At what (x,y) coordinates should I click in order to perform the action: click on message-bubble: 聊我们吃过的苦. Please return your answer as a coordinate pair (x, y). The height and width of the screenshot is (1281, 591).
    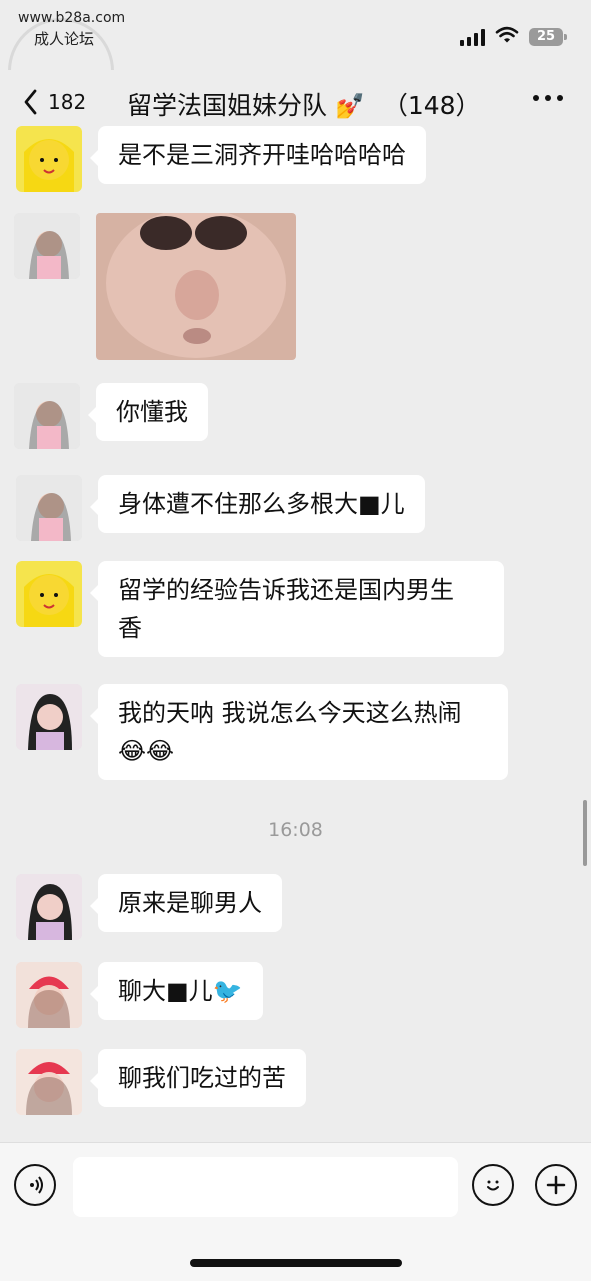
    Looking at the image, I should click on (198, 1078).